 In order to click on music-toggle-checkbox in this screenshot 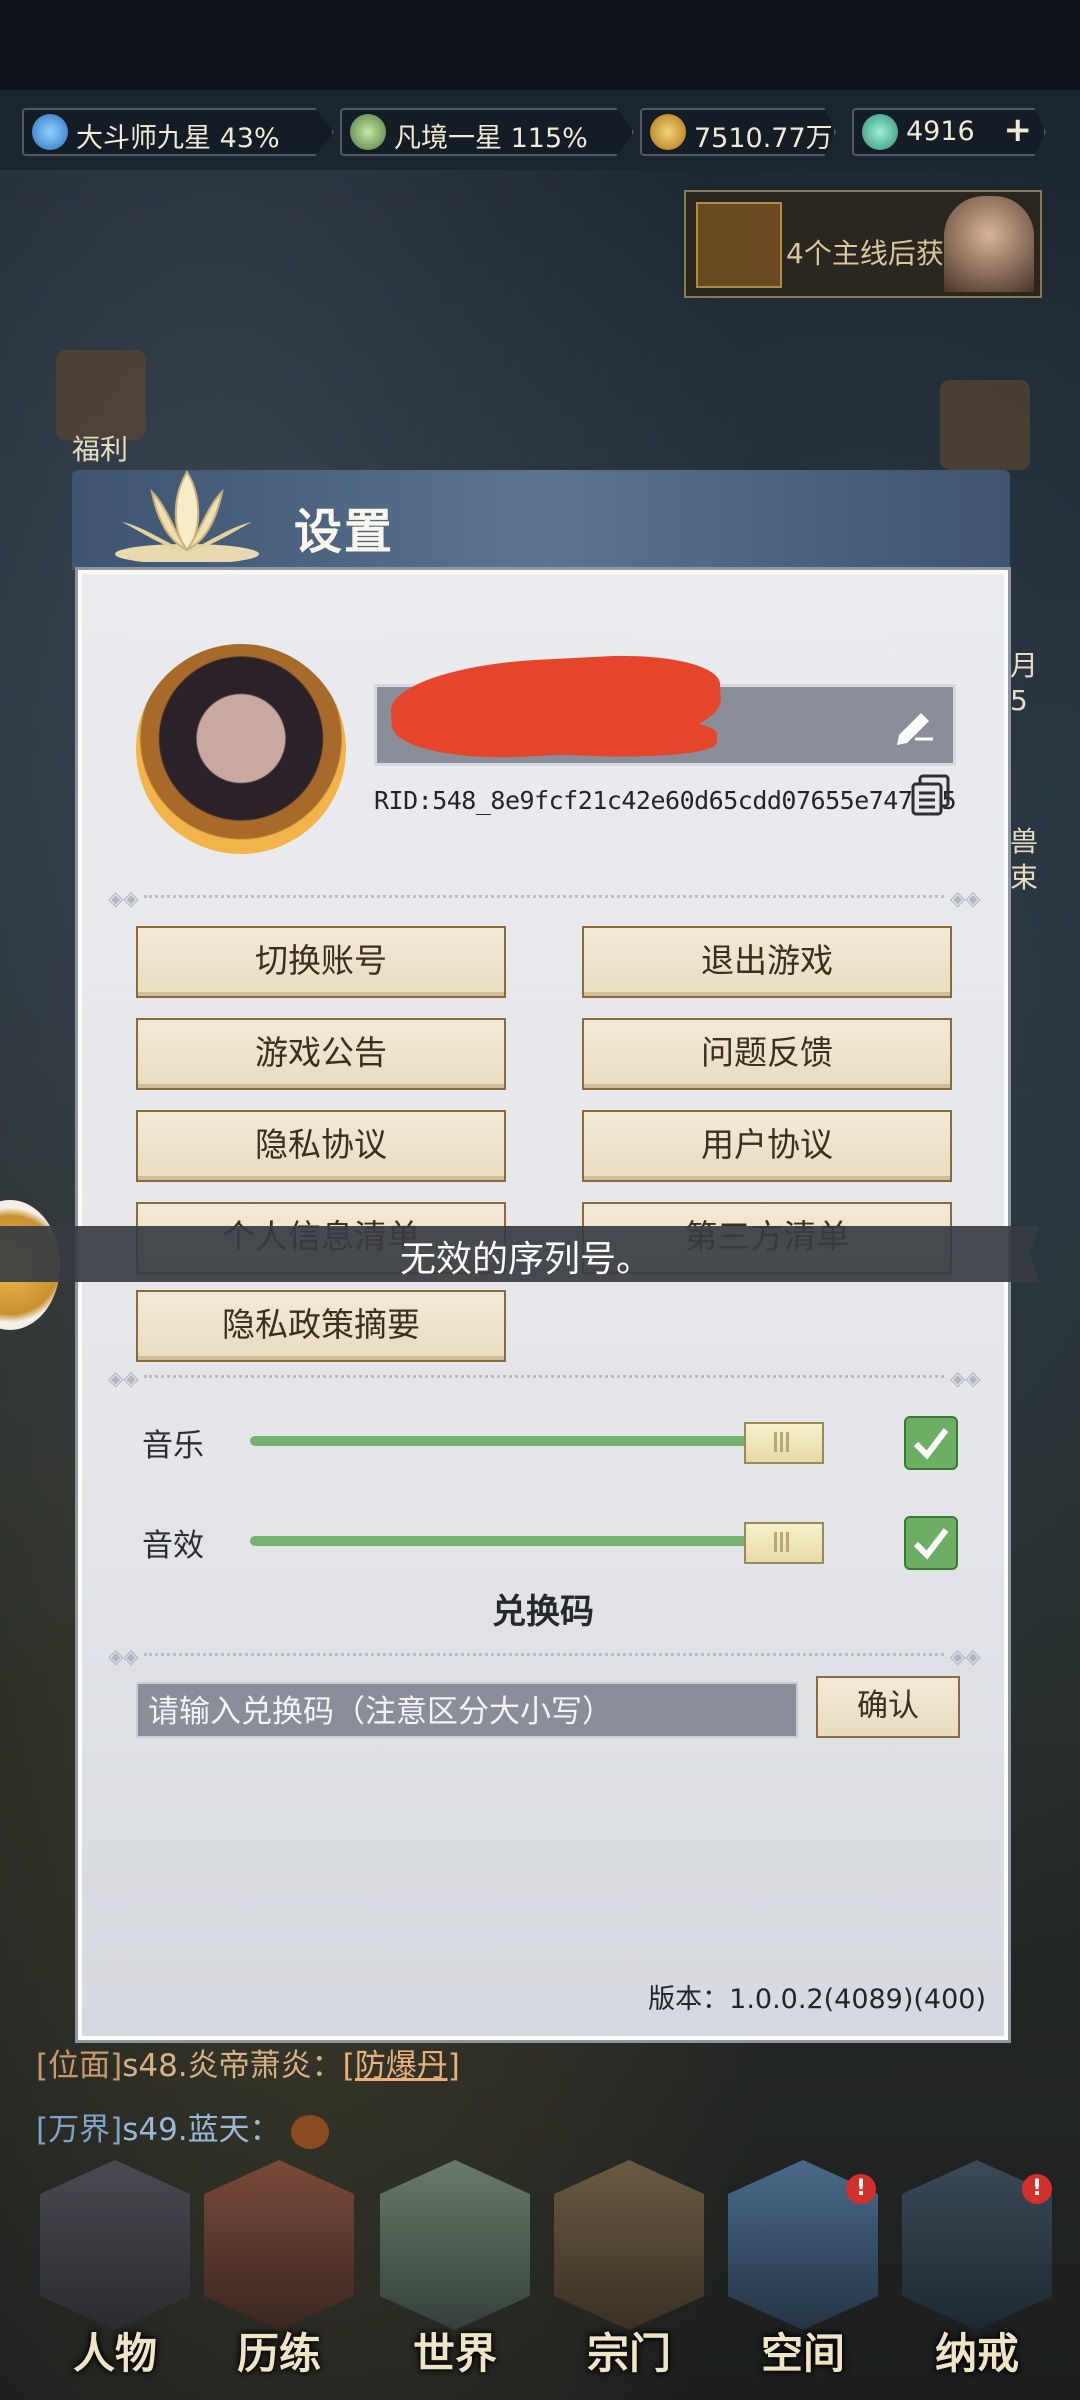, I will do `click(931, 1443)`.